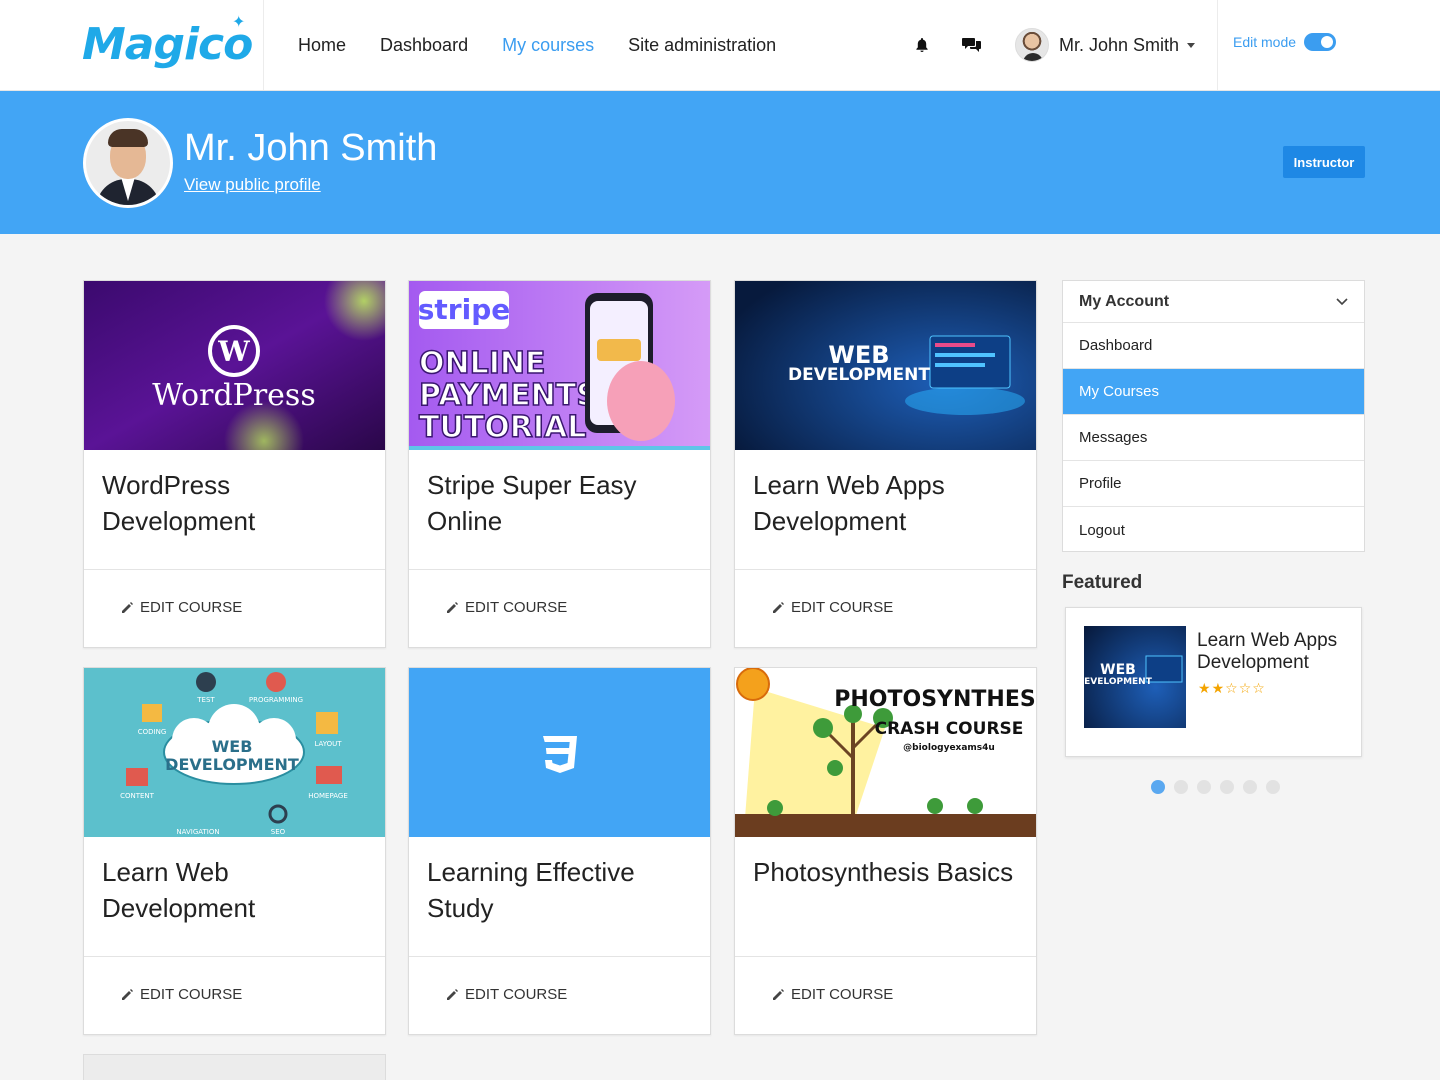  What do you see at coordinates (1213, 346) in the screenshot?
I see `account-item-dashboard: Dashboard` at bounding box center [1213, 346].